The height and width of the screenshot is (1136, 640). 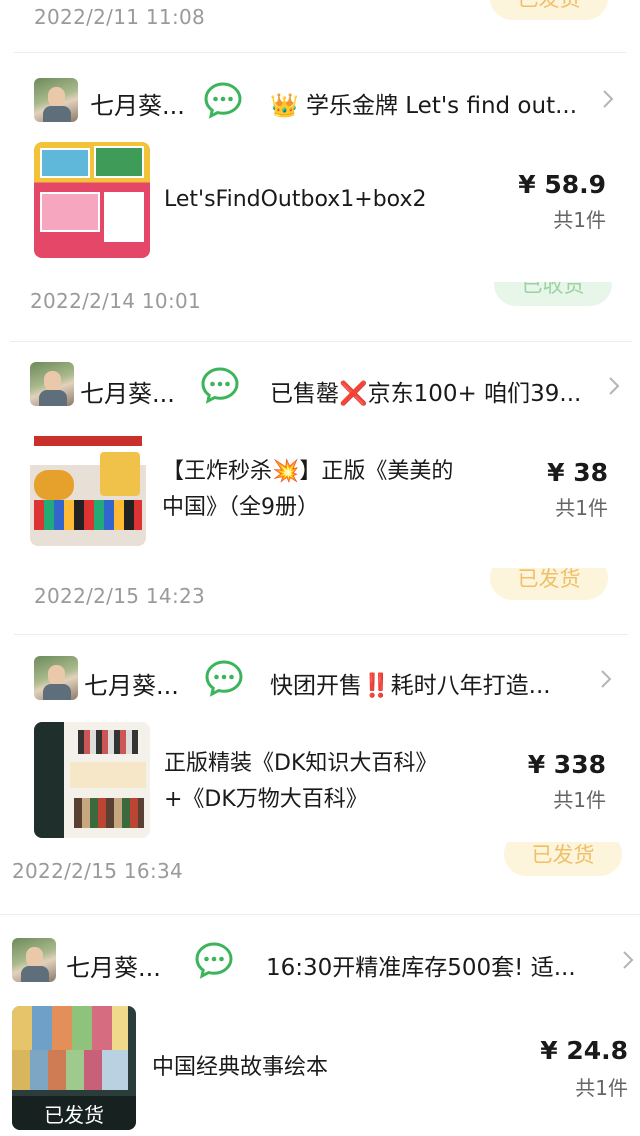 I want to click on product-title: Let'sFindOutbox1+box2, so click(x=329, y=200).